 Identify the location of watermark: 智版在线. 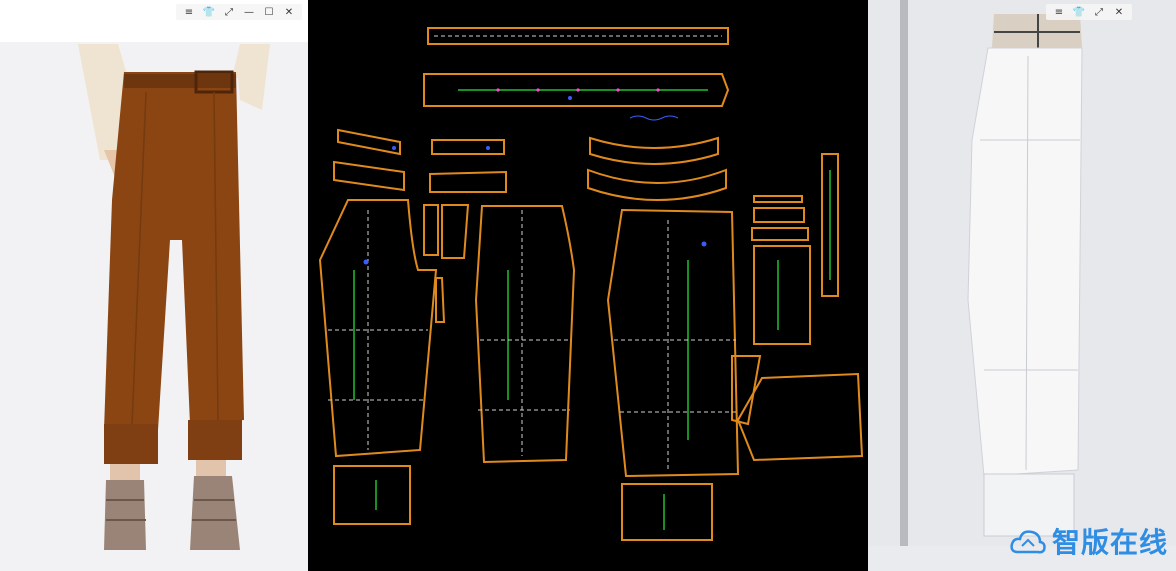
(1089, 541).